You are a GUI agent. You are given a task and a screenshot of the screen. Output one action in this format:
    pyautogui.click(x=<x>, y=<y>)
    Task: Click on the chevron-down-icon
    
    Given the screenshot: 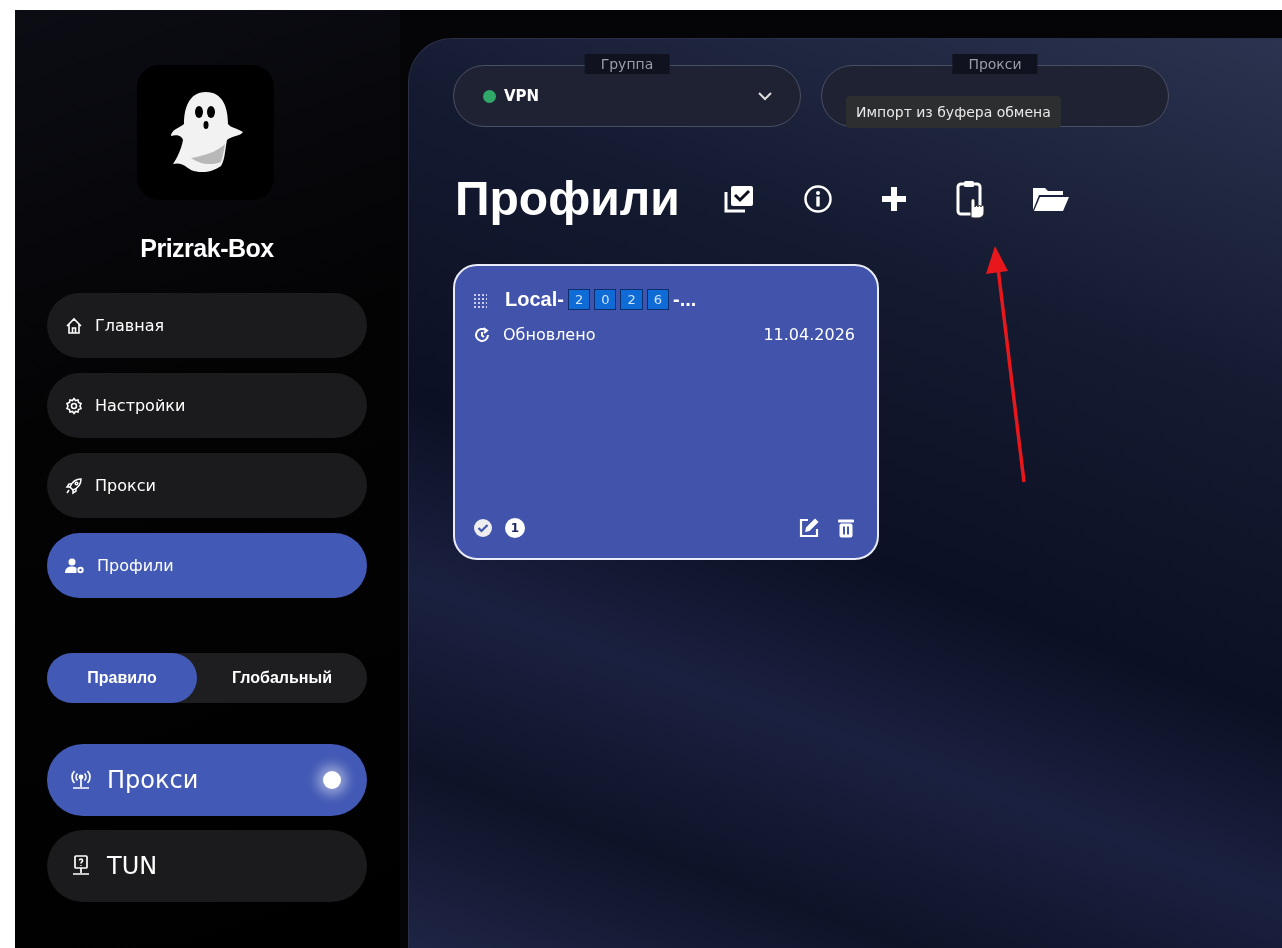 What is the action you would take?
    pyautogui.click(x=765, y=96)
    